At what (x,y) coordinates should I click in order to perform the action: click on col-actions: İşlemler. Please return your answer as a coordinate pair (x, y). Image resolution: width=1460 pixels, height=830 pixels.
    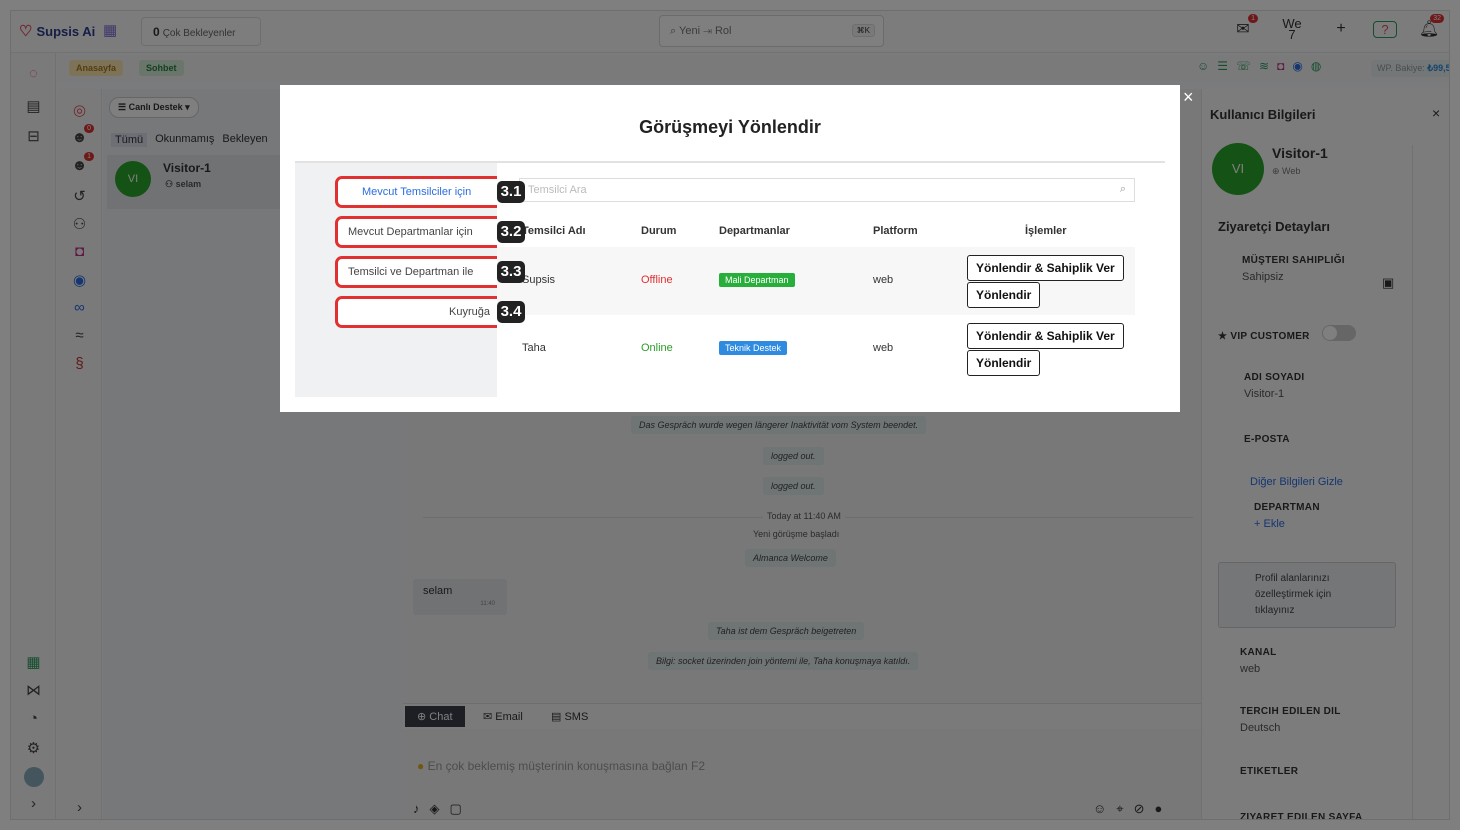
    Looking at the image, I should click on (1046, 231).